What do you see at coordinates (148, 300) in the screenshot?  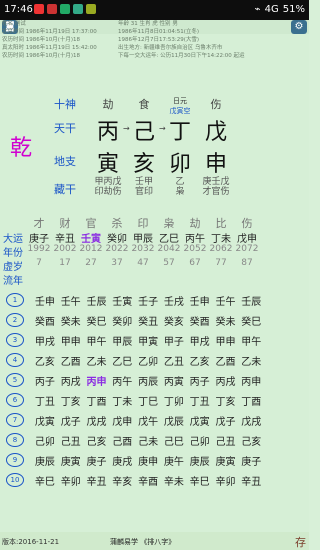 I see `liunian-cell: 壬子` at bounding box center [148, 300].